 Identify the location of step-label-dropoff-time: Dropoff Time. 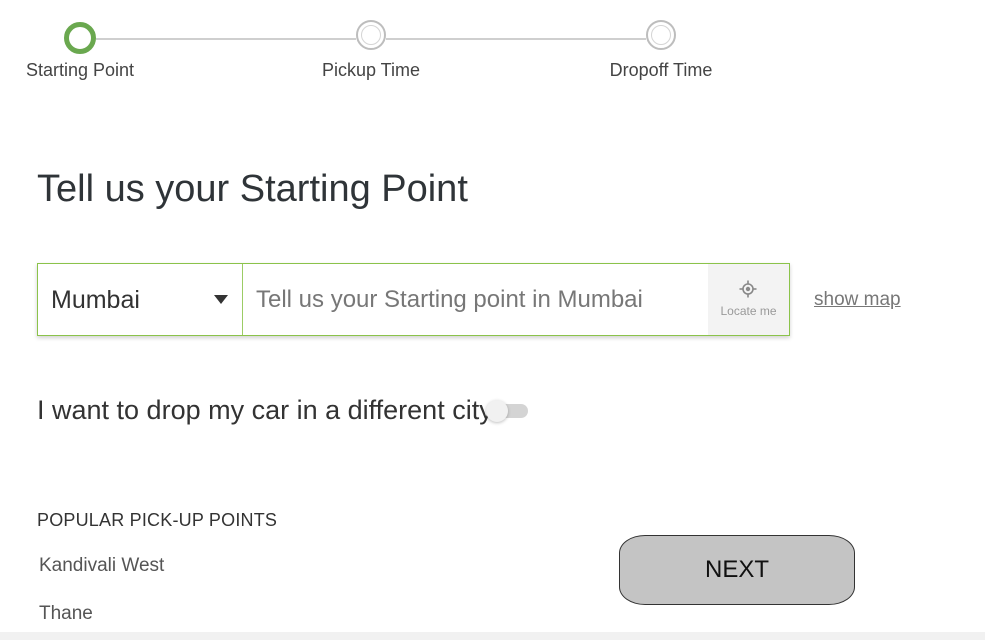
(661, 70).